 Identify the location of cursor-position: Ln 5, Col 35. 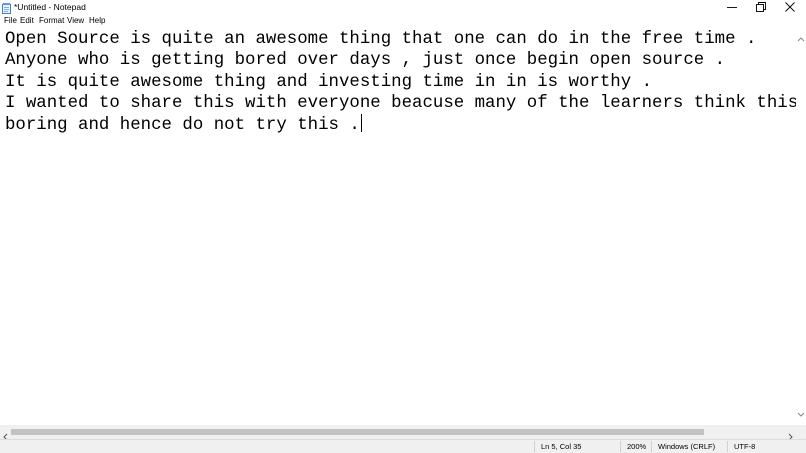
(561, 446).